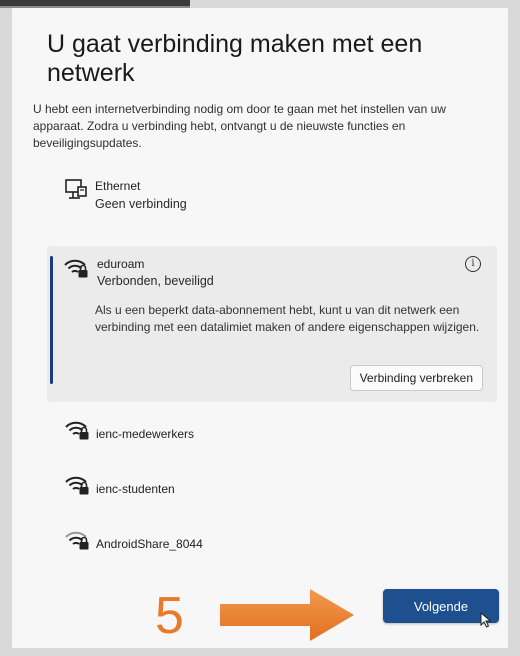  I want to click on step-number-annotation: 5, so click(169, 616).